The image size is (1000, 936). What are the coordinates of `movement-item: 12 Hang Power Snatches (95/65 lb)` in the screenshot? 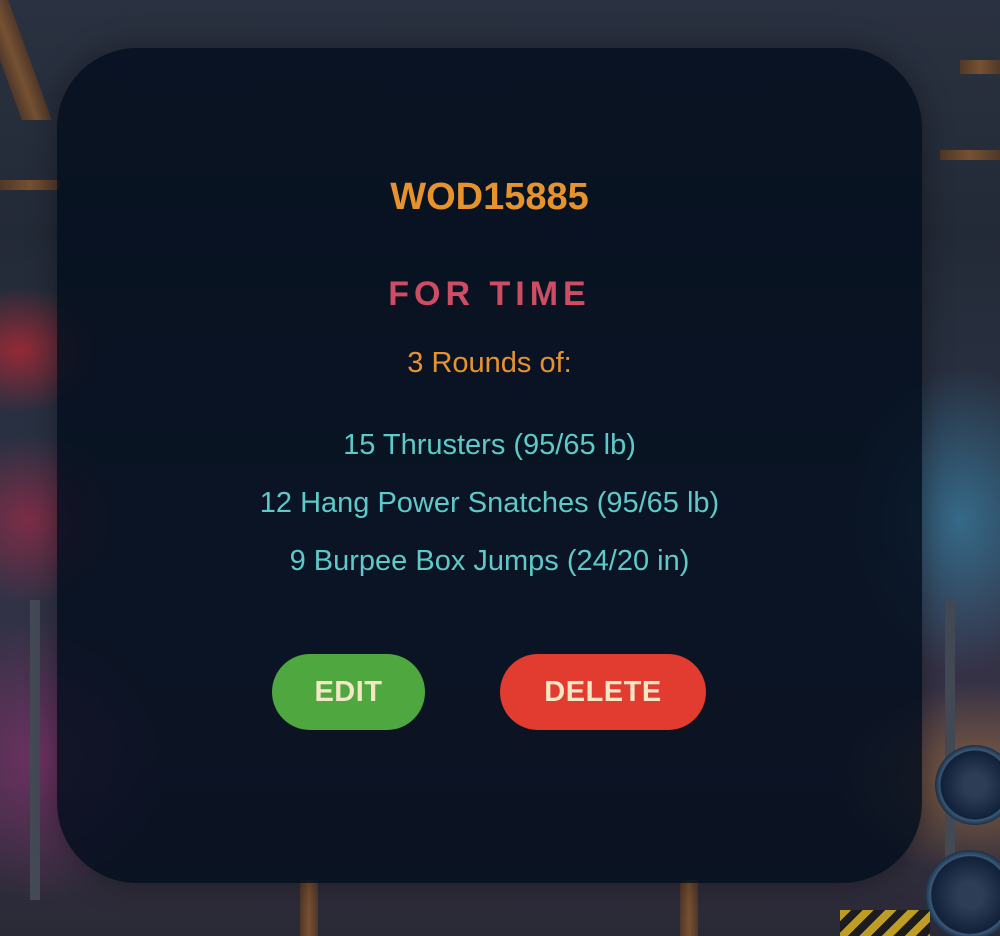 It's located at (489, 503).